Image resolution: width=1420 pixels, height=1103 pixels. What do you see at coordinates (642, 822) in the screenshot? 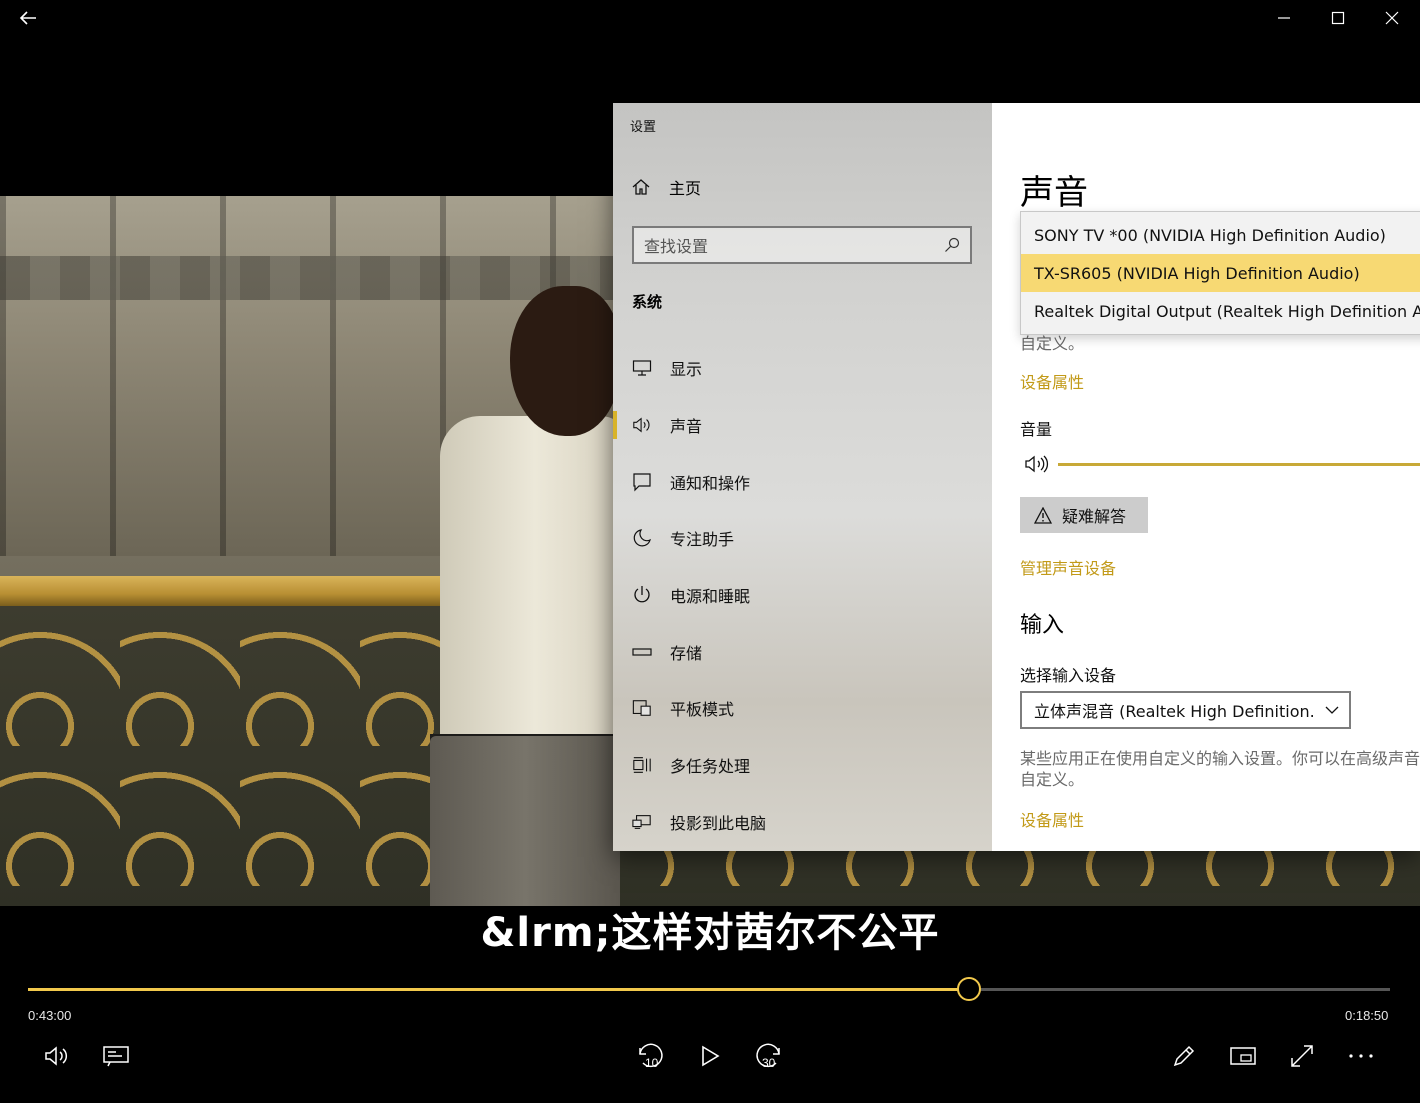
I see `project-icon` at bounding box center [642, 822].